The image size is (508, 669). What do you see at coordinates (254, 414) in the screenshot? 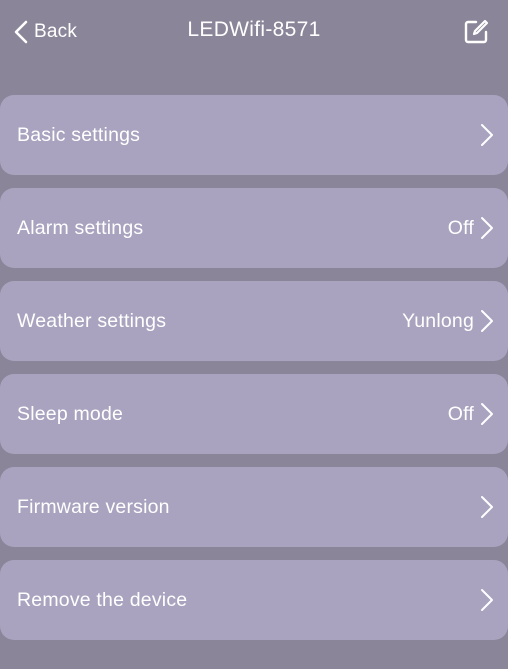
I see `settings-row-sleep-mode: Sleep mode Off` at bounding box center [254, 414].